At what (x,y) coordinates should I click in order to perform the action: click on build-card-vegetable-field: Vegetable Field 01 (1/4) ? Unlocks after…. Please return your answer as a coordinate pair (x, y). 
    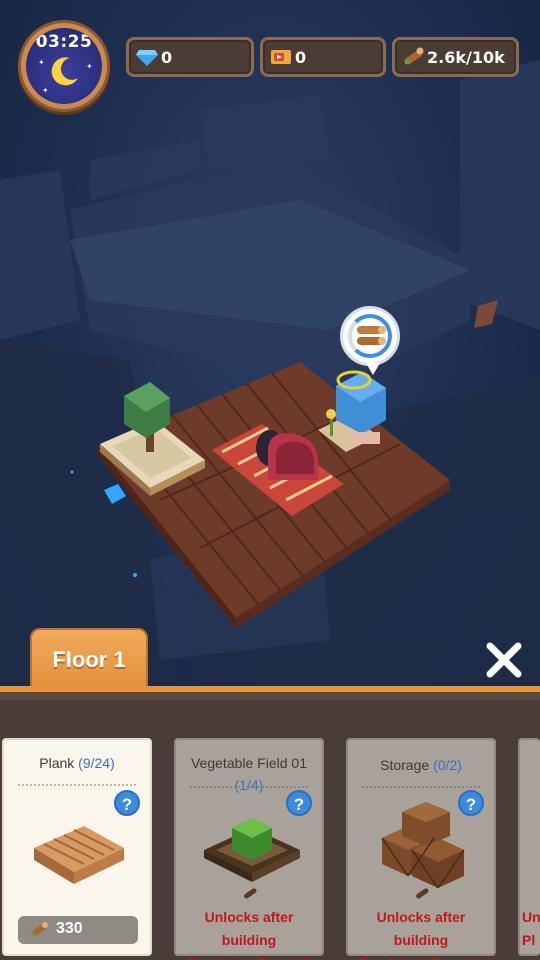
    Looking at the image, I should click on (249, 849).